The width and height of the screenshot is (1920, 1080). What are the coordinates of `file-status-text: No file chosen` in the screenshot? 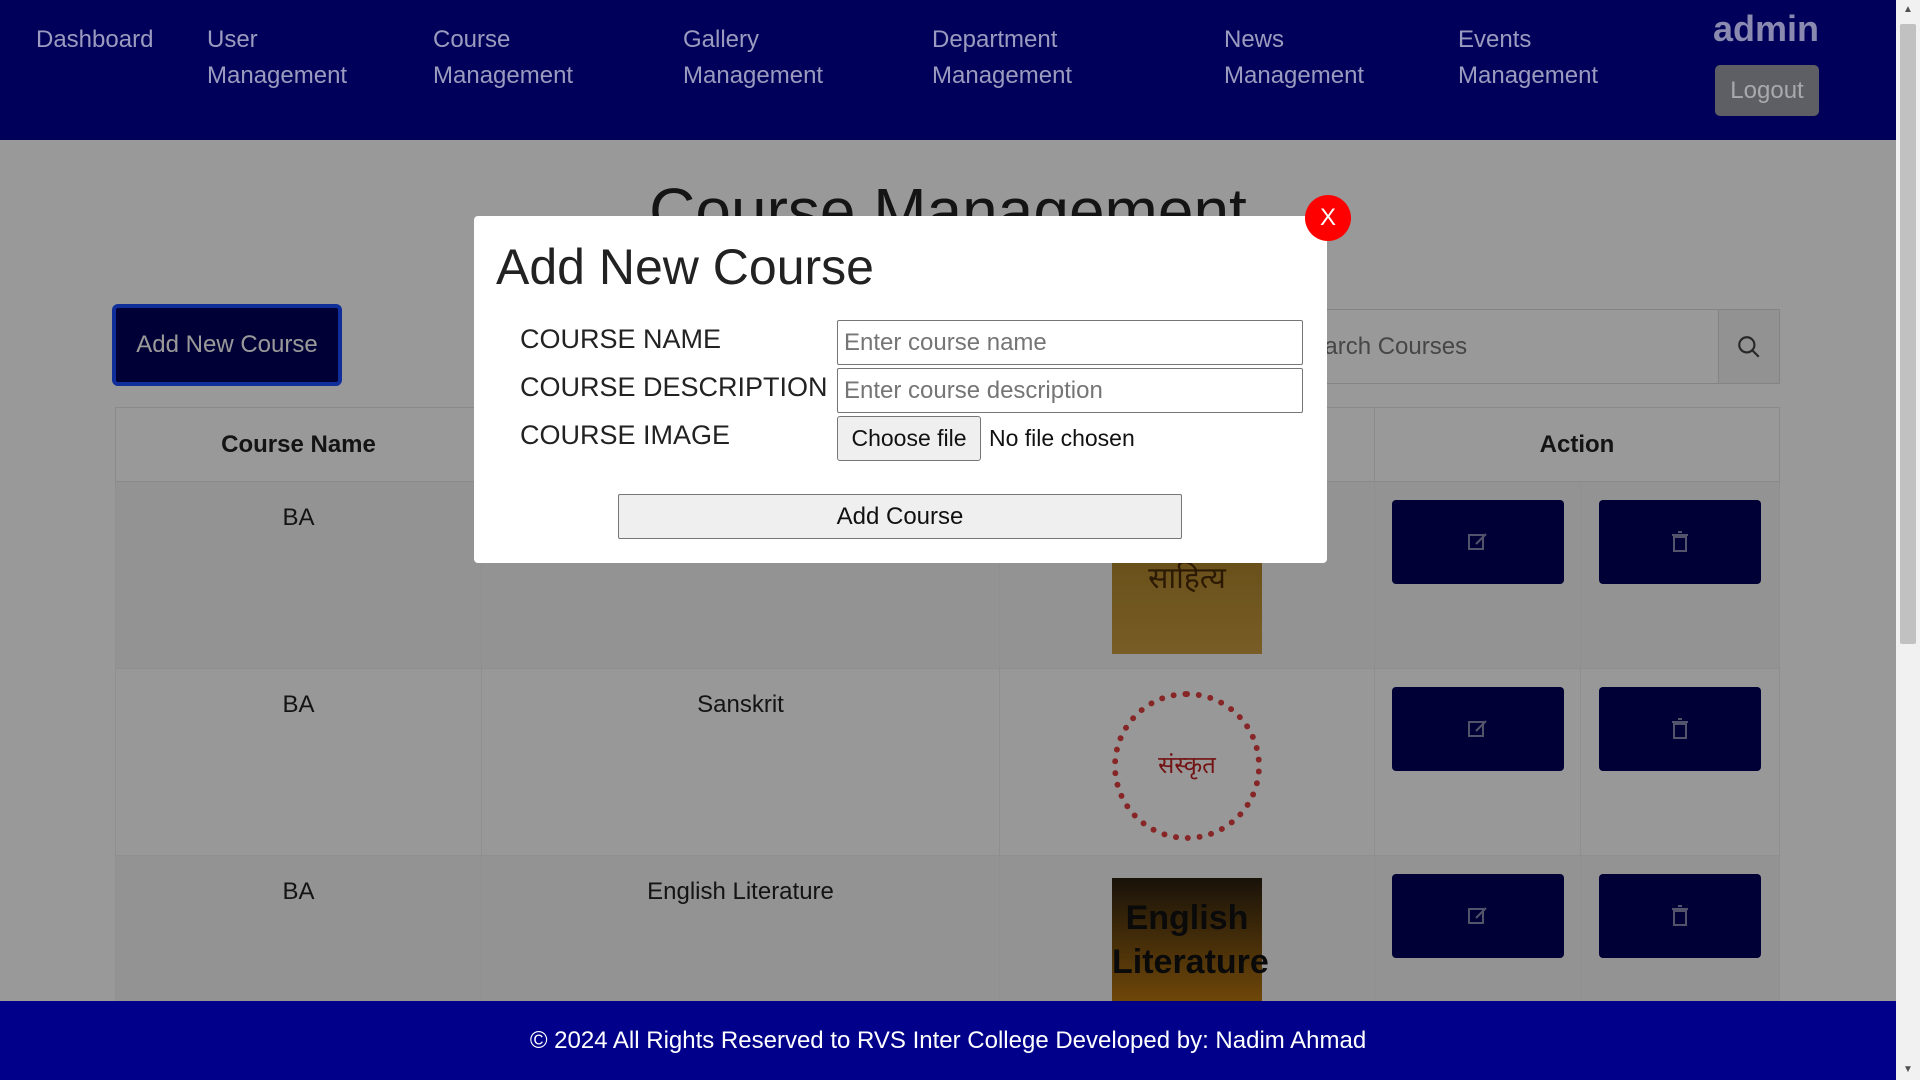 It's located at (1062, 438).